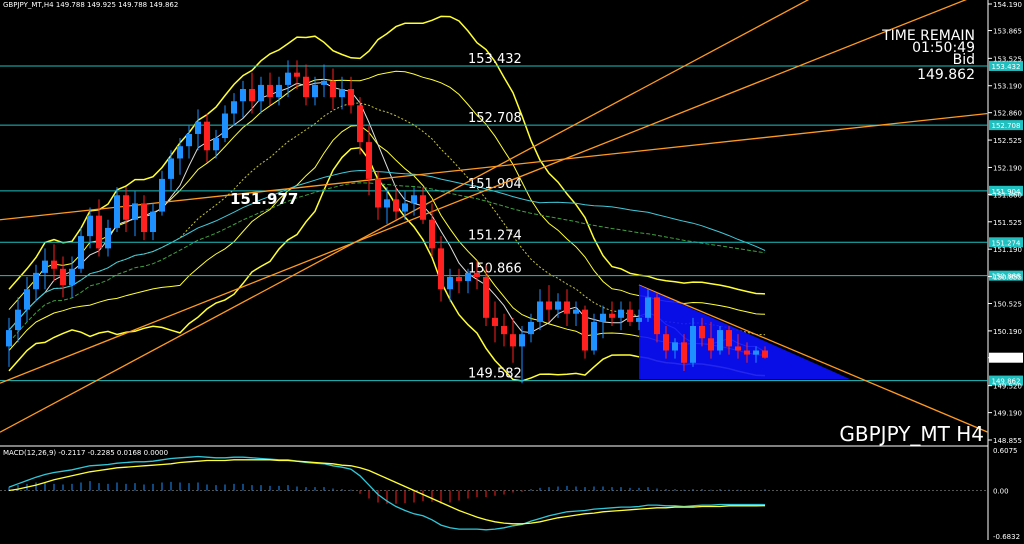 The width and height of the screenshot is (1024, 544). What do you see at coordinates (495, 59) in the screenshot?
I see `horizontal-line-label: 153.432` at bounding box center [495, 59].